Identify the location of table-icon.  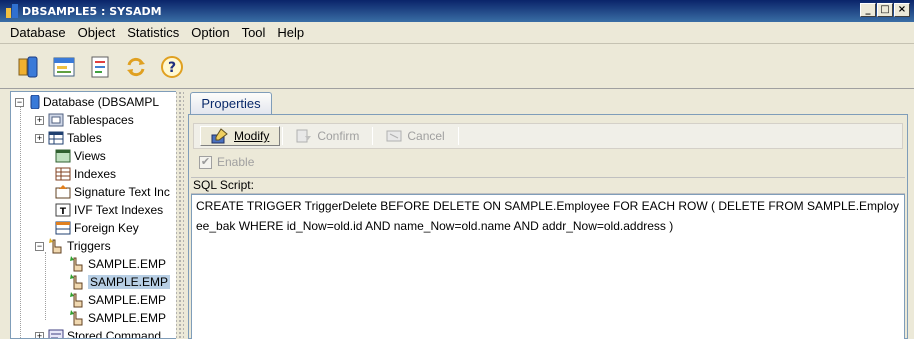
(56, 138).